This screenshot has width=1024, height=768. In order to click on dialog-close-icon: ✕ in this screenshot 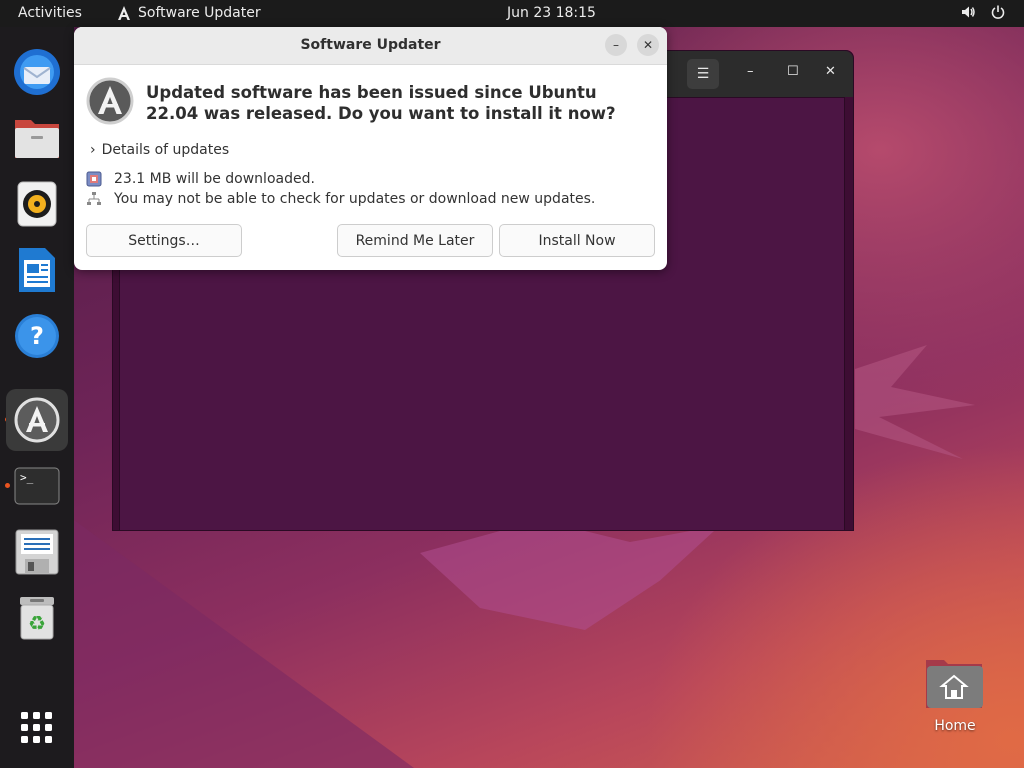, I will do `click(648, 45)`.